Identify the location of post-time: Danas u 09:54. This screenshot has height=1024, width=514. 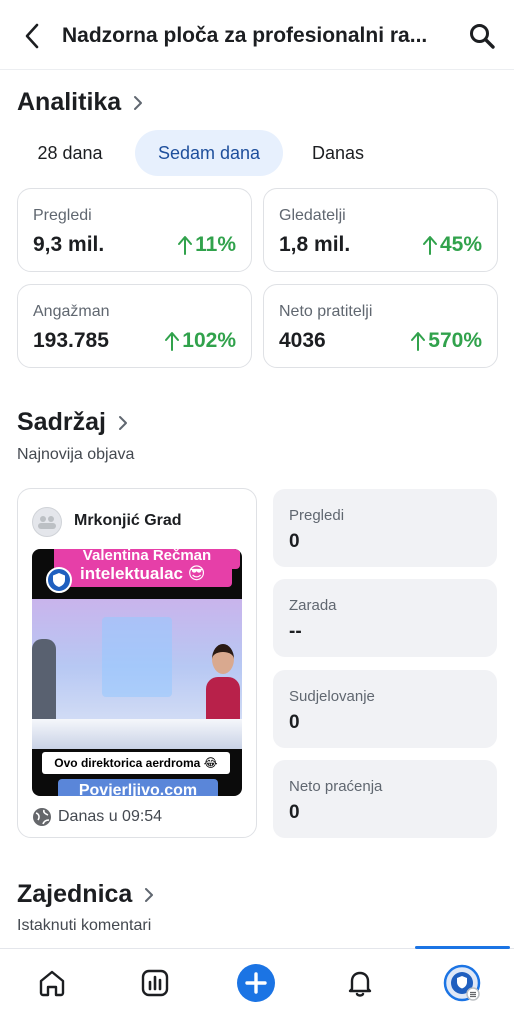
(97, 817).